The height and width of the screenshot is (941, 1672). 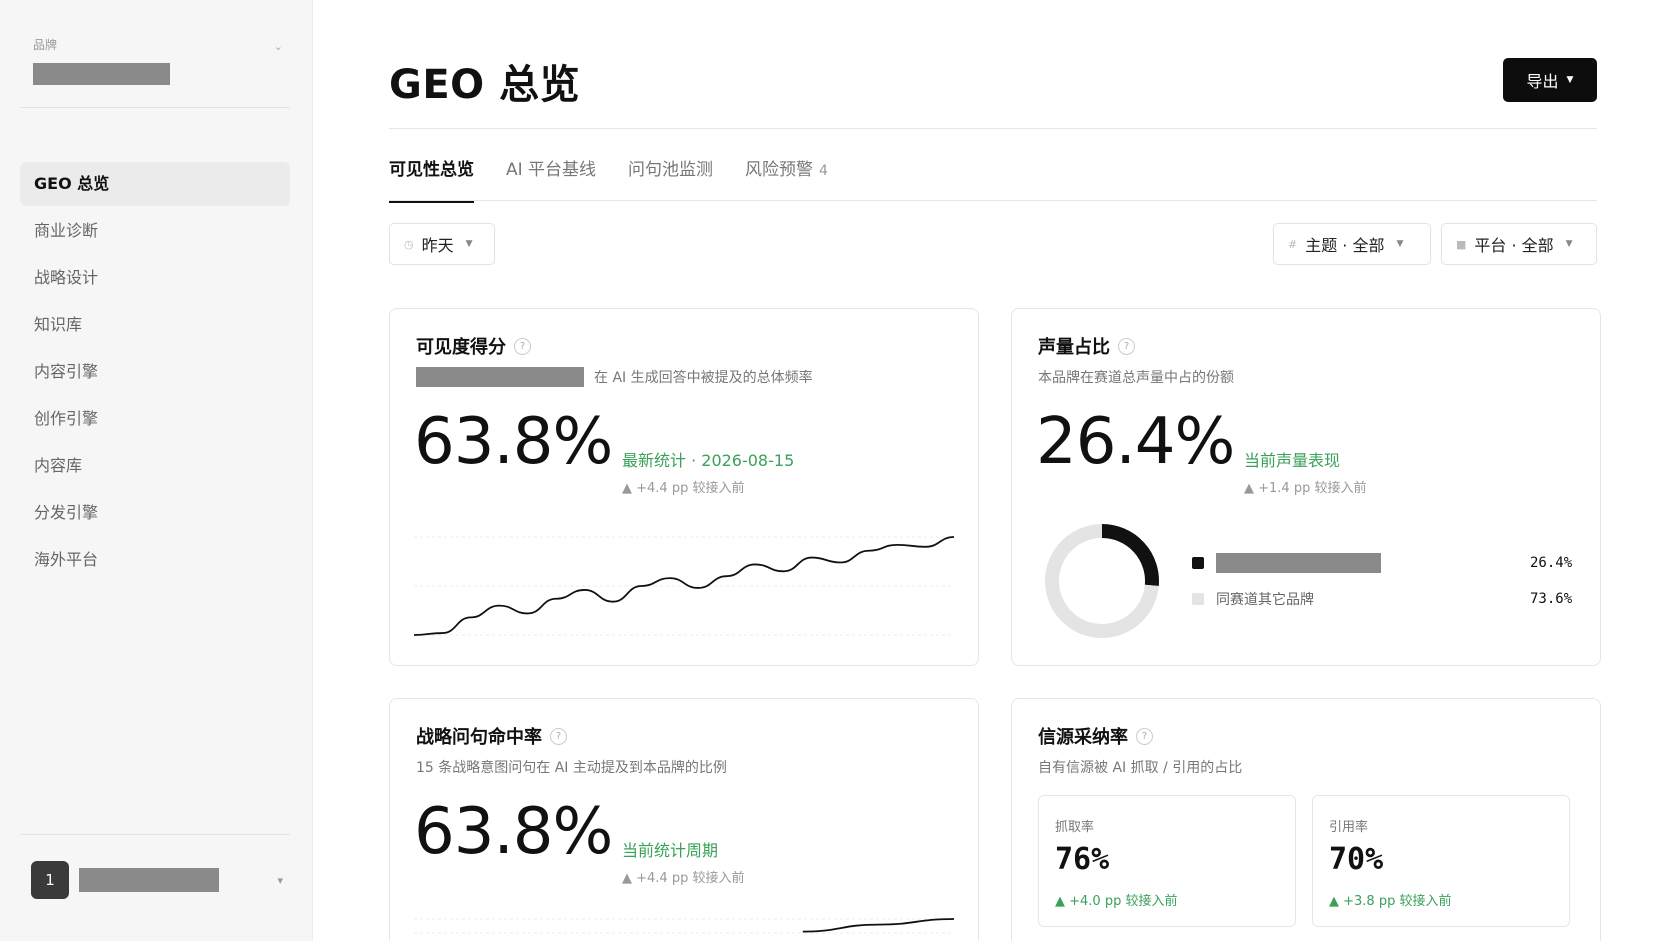 I want to click on tabs-divider, so click(x=993, y=200).